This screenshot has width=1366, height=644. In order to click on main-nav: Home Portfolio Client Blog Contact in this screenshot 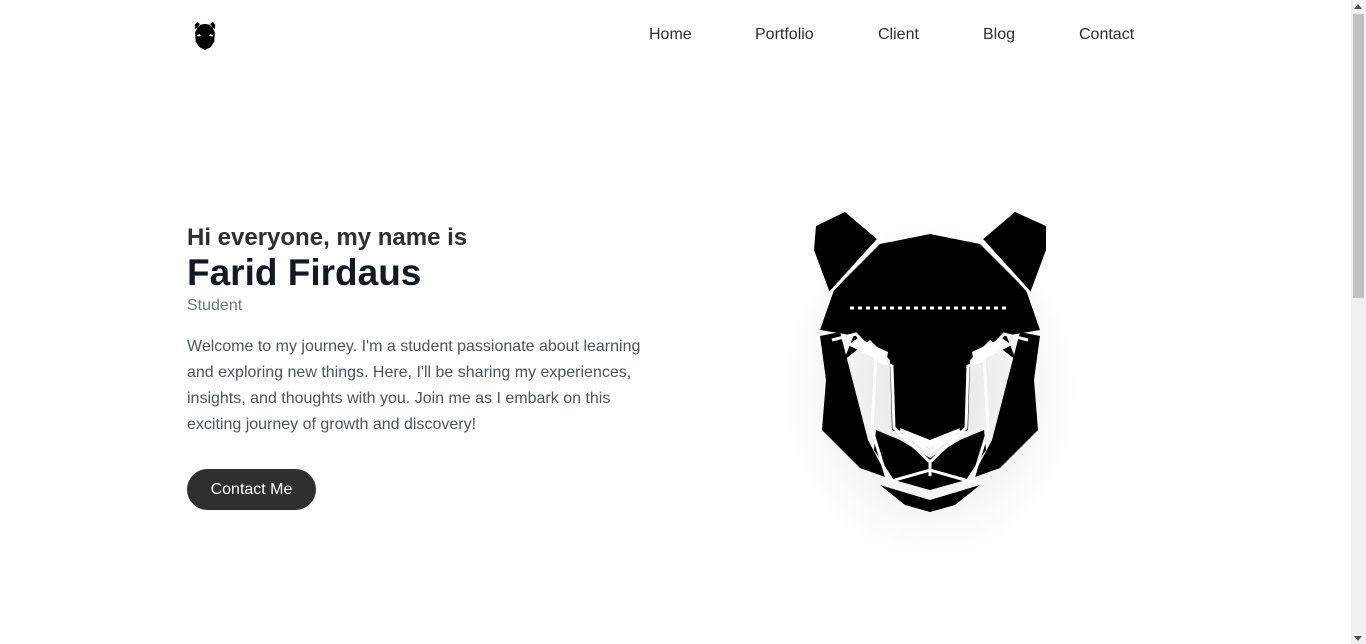, I will do `click(675, 36)`.